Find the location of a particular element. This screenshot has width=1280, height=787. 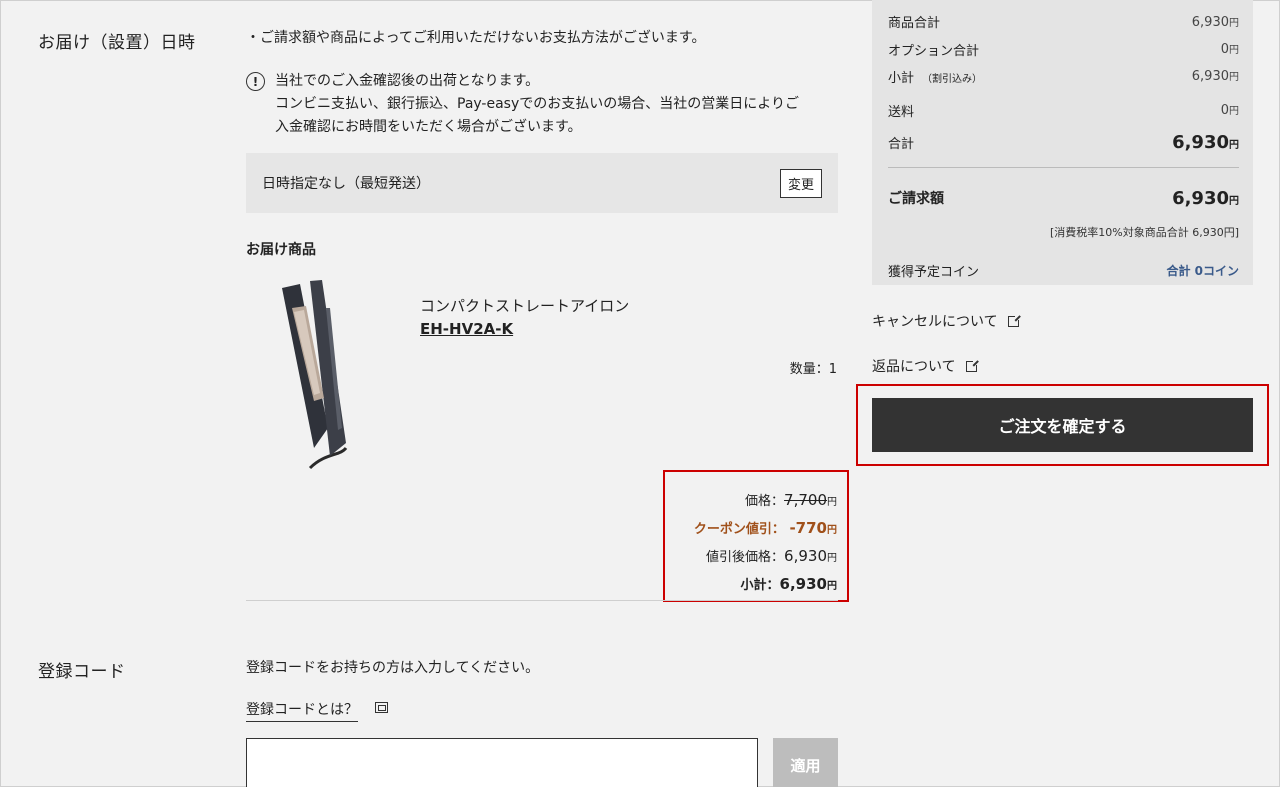

hair-iron-image is located at coordinates (315, 375).